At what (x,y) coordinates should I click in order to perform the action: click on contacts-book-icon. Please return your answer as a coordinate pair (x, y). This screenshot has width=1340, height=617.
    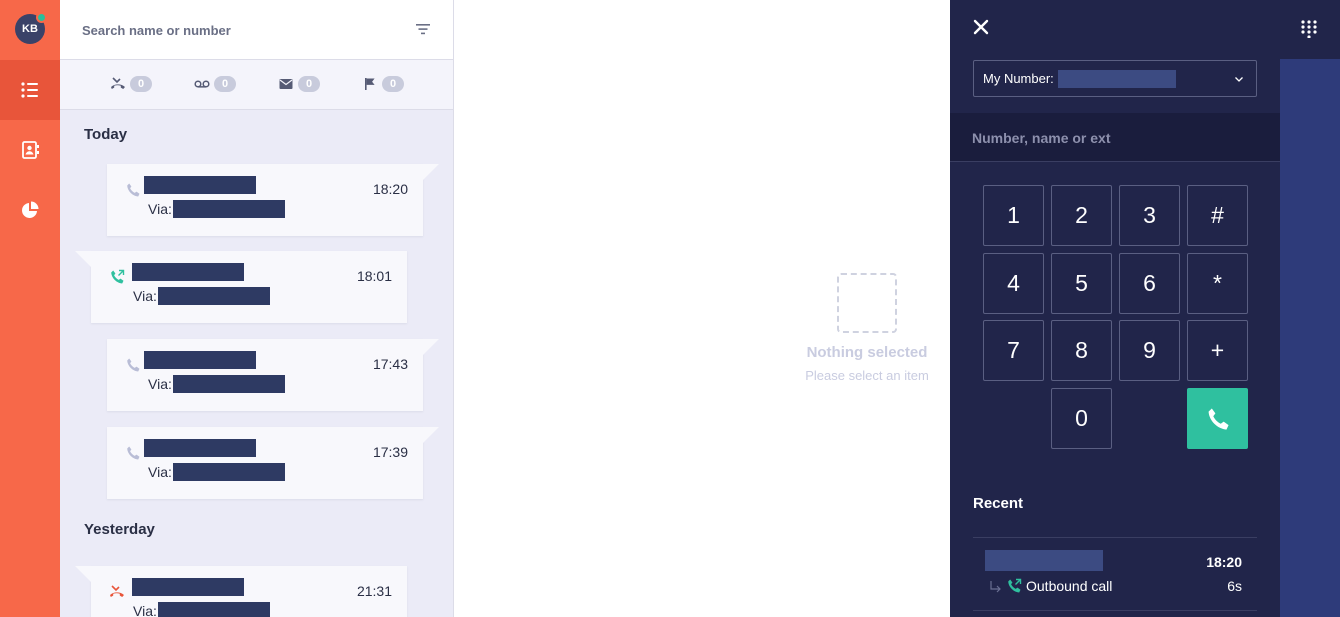
    Looking at the image, I should click on (30, 150).